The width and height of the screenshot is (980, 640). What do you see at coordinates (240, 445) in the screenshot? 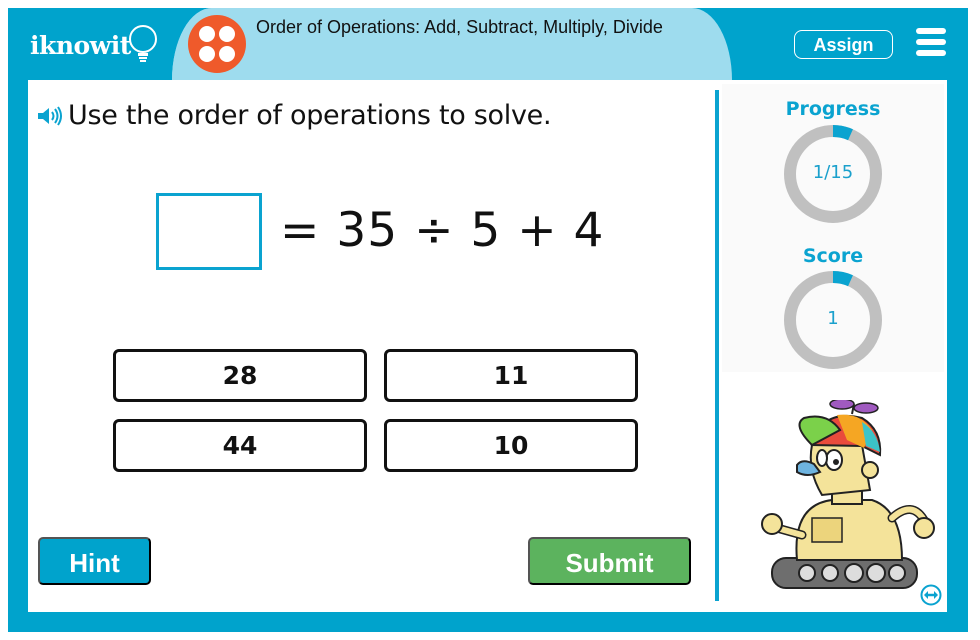
I see `choice-button: 44` at bounding box center [240, 445].